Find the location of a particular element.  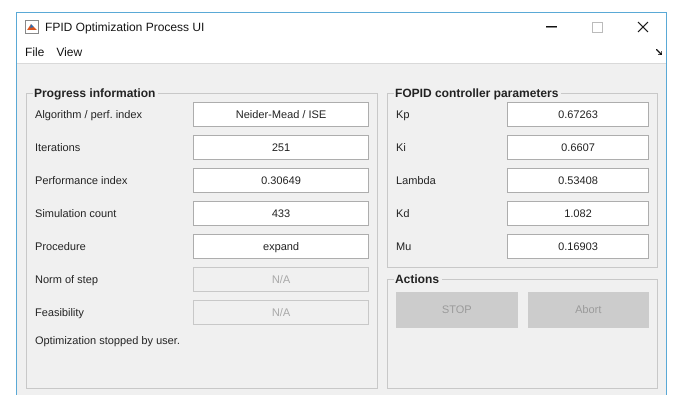

output-field: 0.67263 is located at coordinates (578, 114).